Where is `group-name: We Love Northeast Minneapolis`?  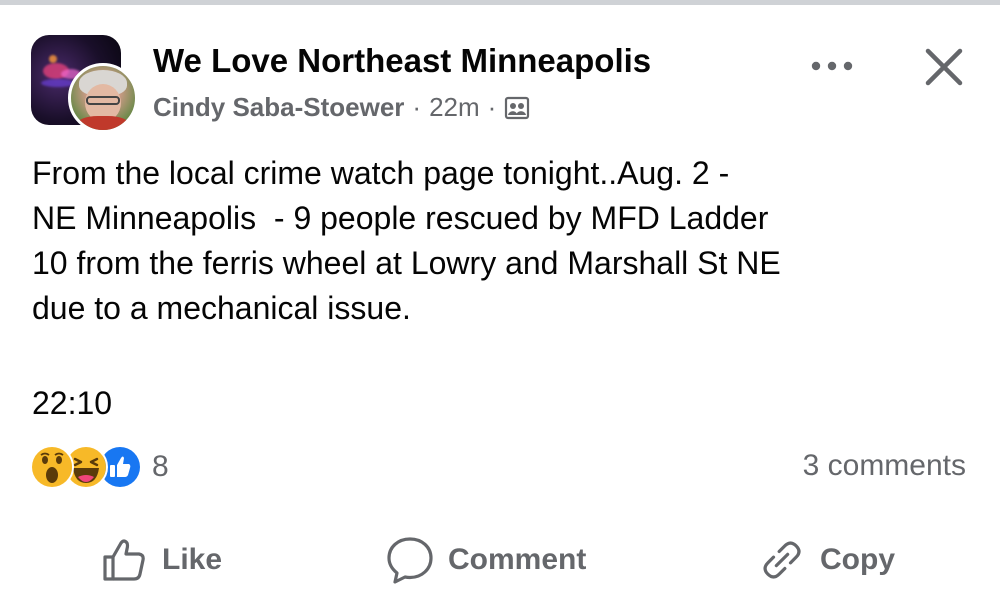
group-name: We Love Northeast Minneapolis is located at coordinates (402, 61).